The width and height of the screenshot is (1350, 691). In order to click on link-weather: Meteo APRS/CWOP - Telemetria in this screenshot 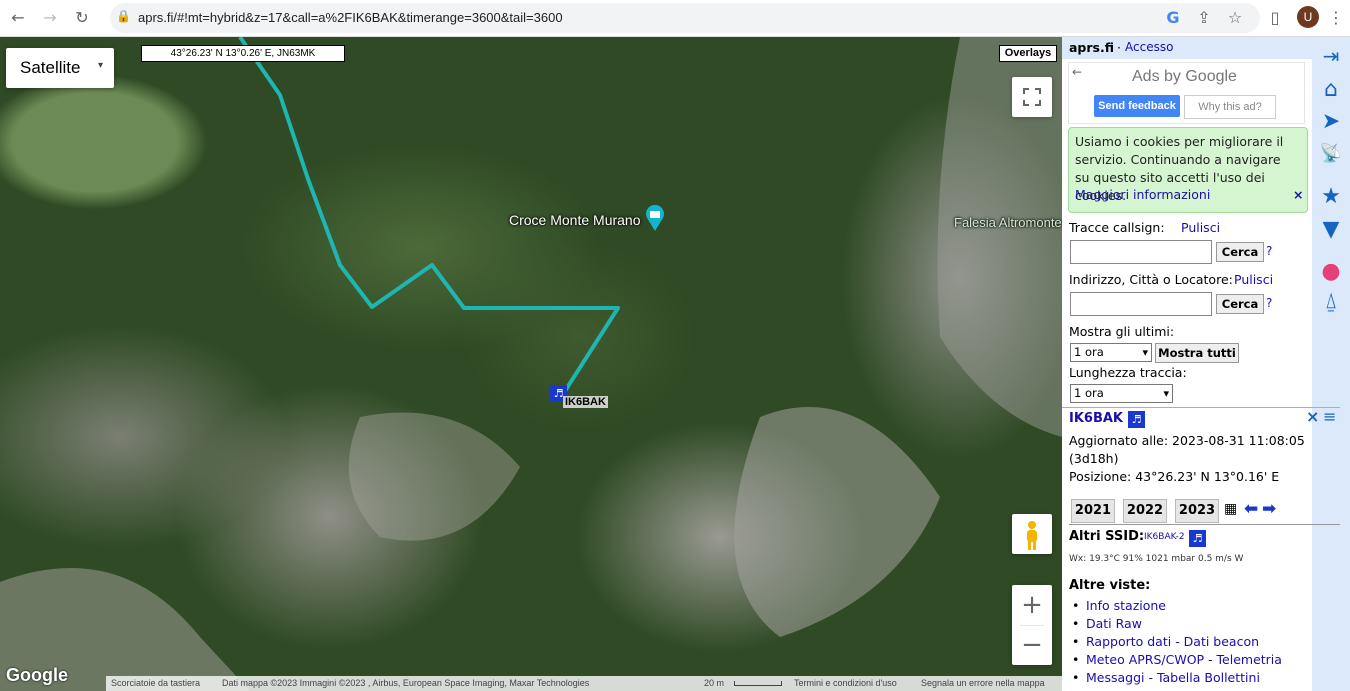, I will do `click(1177, 659)`.